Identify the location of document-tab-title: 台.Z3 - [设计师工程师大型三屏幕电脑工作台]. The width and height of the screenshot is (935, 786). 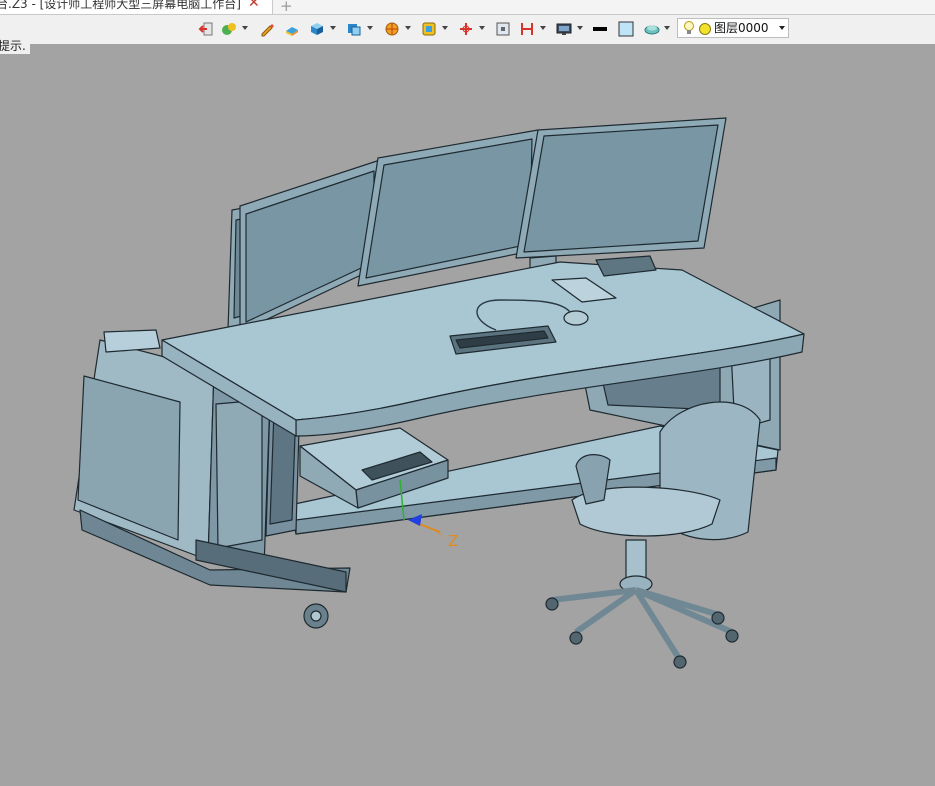
(120, 5).